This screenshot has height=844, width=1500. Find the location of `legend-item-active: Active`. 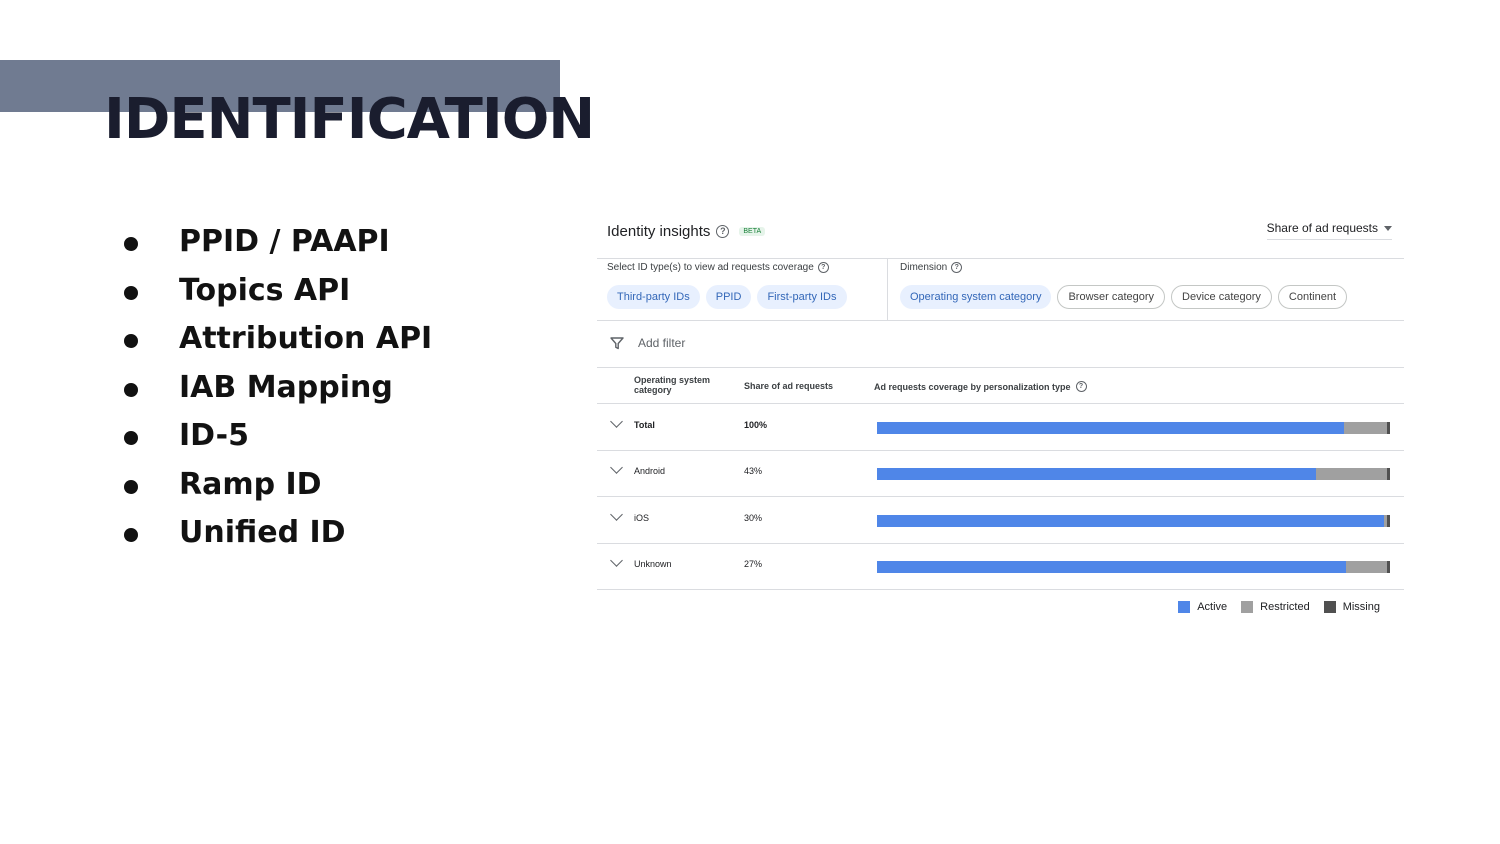

legend-item-active: Active is located at coordinates (1202, 607).